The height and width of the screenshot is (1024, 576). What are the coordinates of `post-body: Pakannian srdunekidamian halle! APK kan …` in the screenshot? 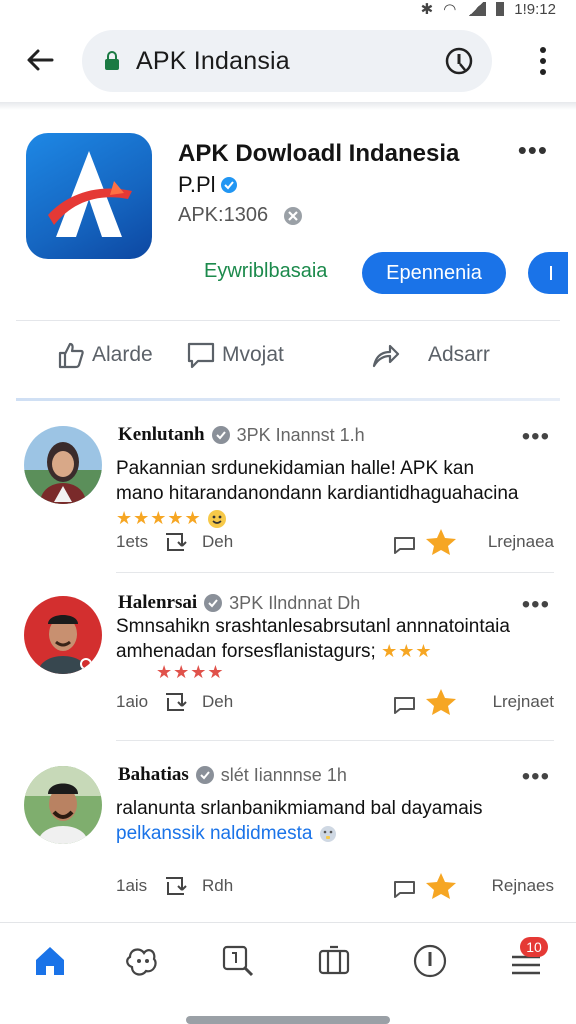 It's located at (335, 493).